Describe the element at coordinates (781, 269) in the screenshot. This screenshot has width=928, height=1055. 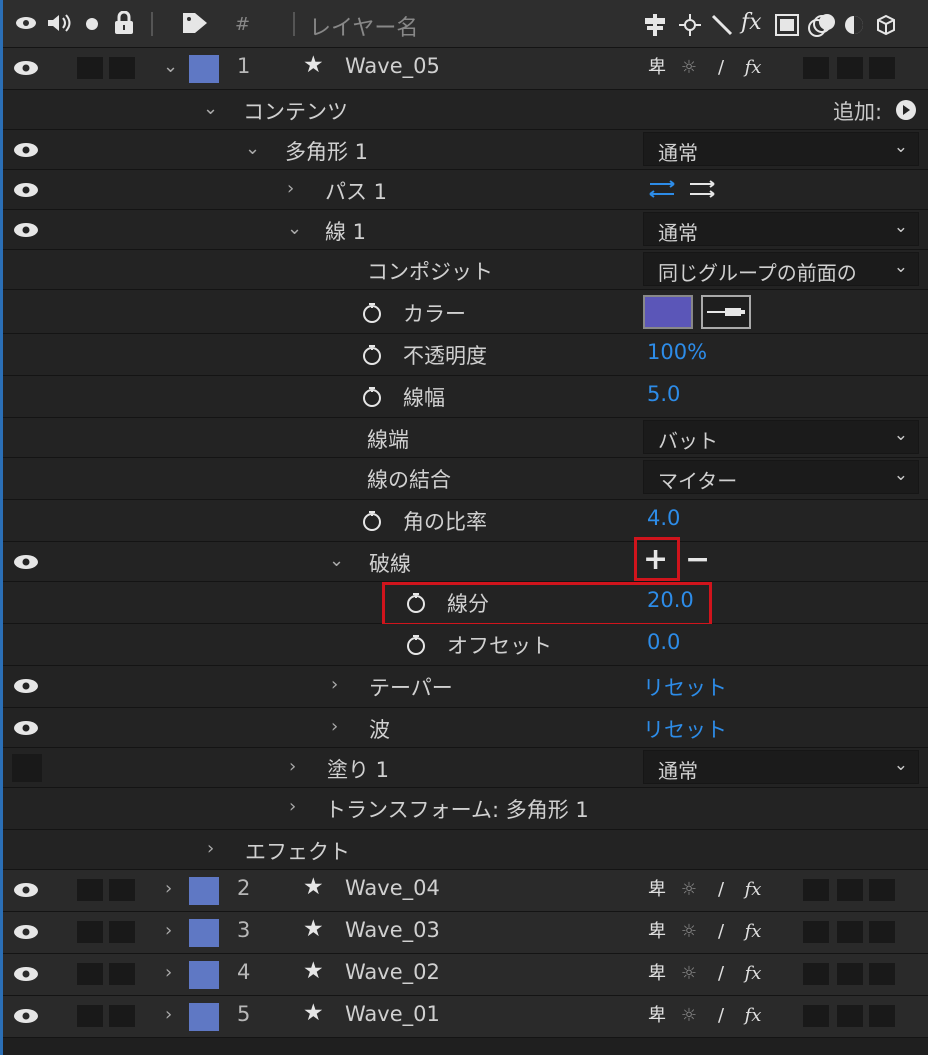
I see `composite-dropdown: 同じグループの前面の ⌄` at that location.